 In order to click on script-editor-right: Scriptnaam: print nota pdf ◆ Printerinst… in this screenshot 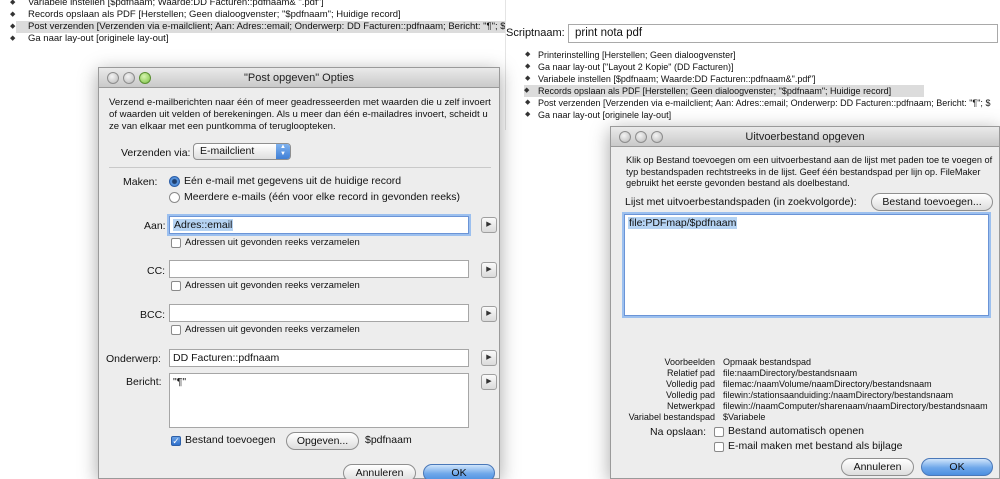, I will do `click(752, 65)`.